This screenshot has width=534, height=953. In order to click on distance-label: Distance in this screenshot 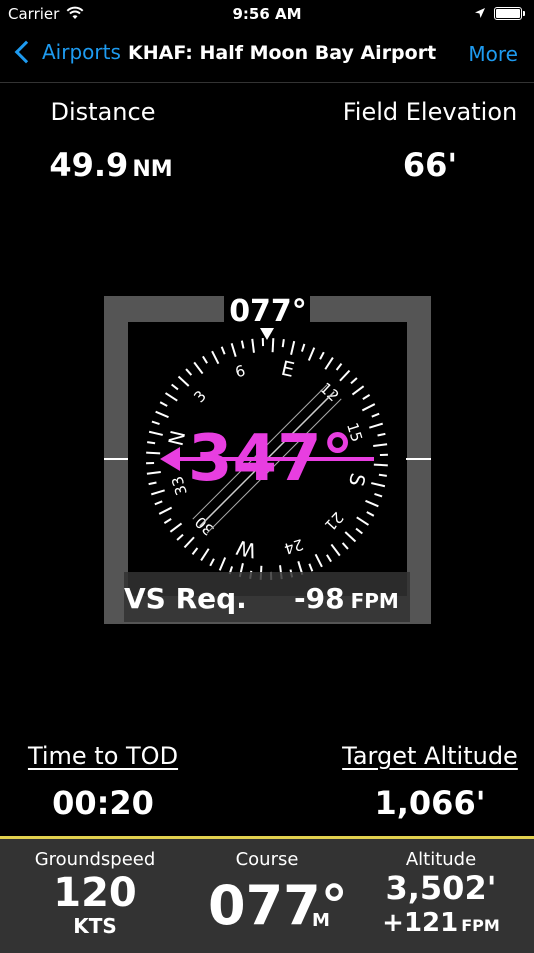, I will do `click(103, 112)`.